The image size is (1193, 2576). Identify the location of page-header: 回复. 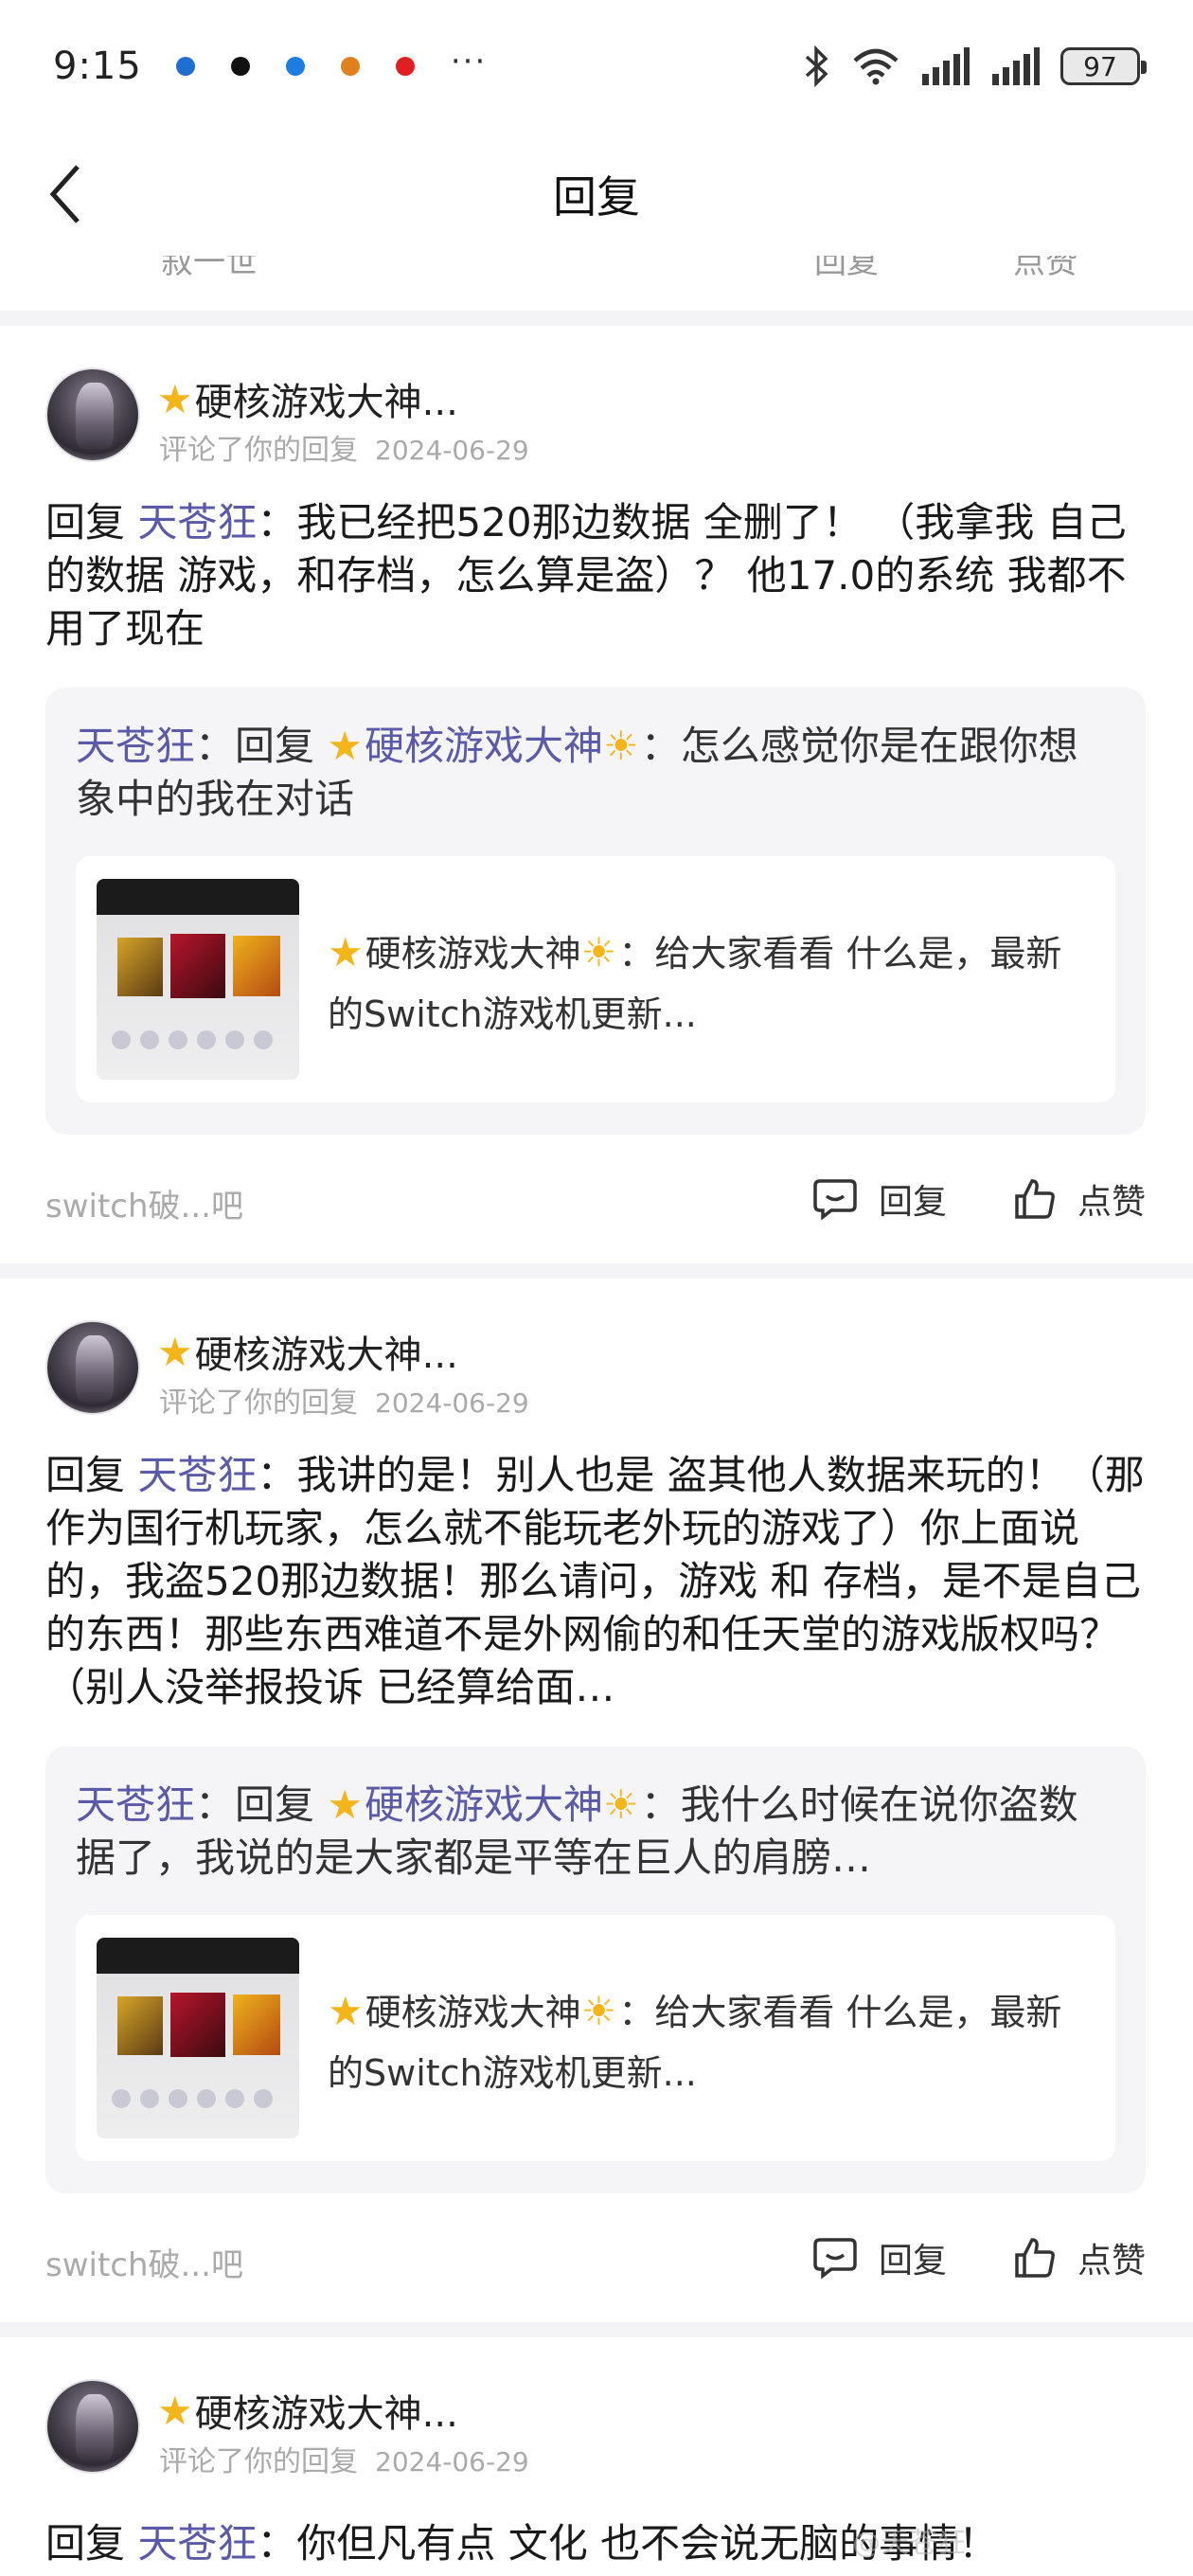
(596, 194).